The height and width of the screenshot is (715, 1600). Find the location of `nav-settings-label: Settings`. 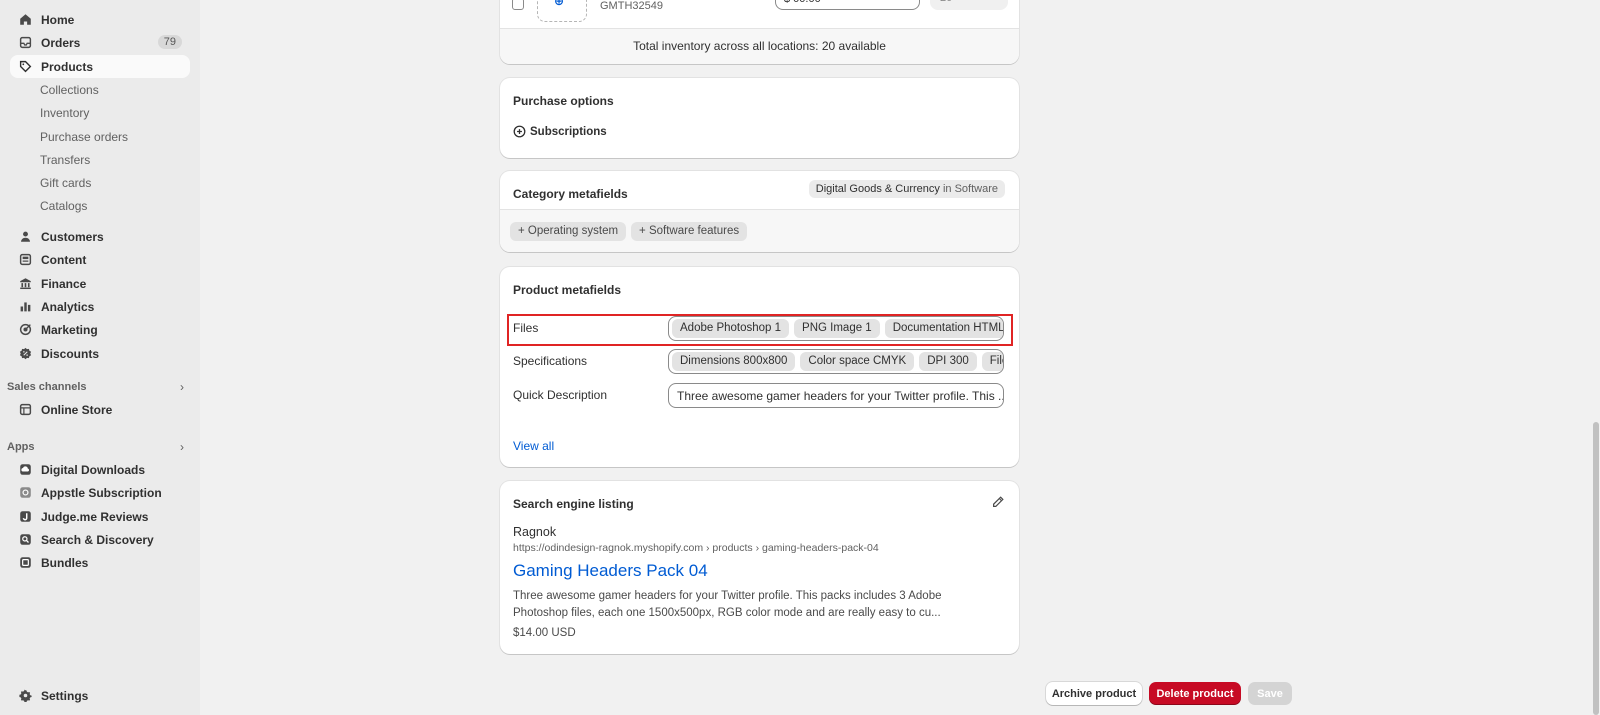

nav-settings-label: Settings is located at coordinates (65, 695).